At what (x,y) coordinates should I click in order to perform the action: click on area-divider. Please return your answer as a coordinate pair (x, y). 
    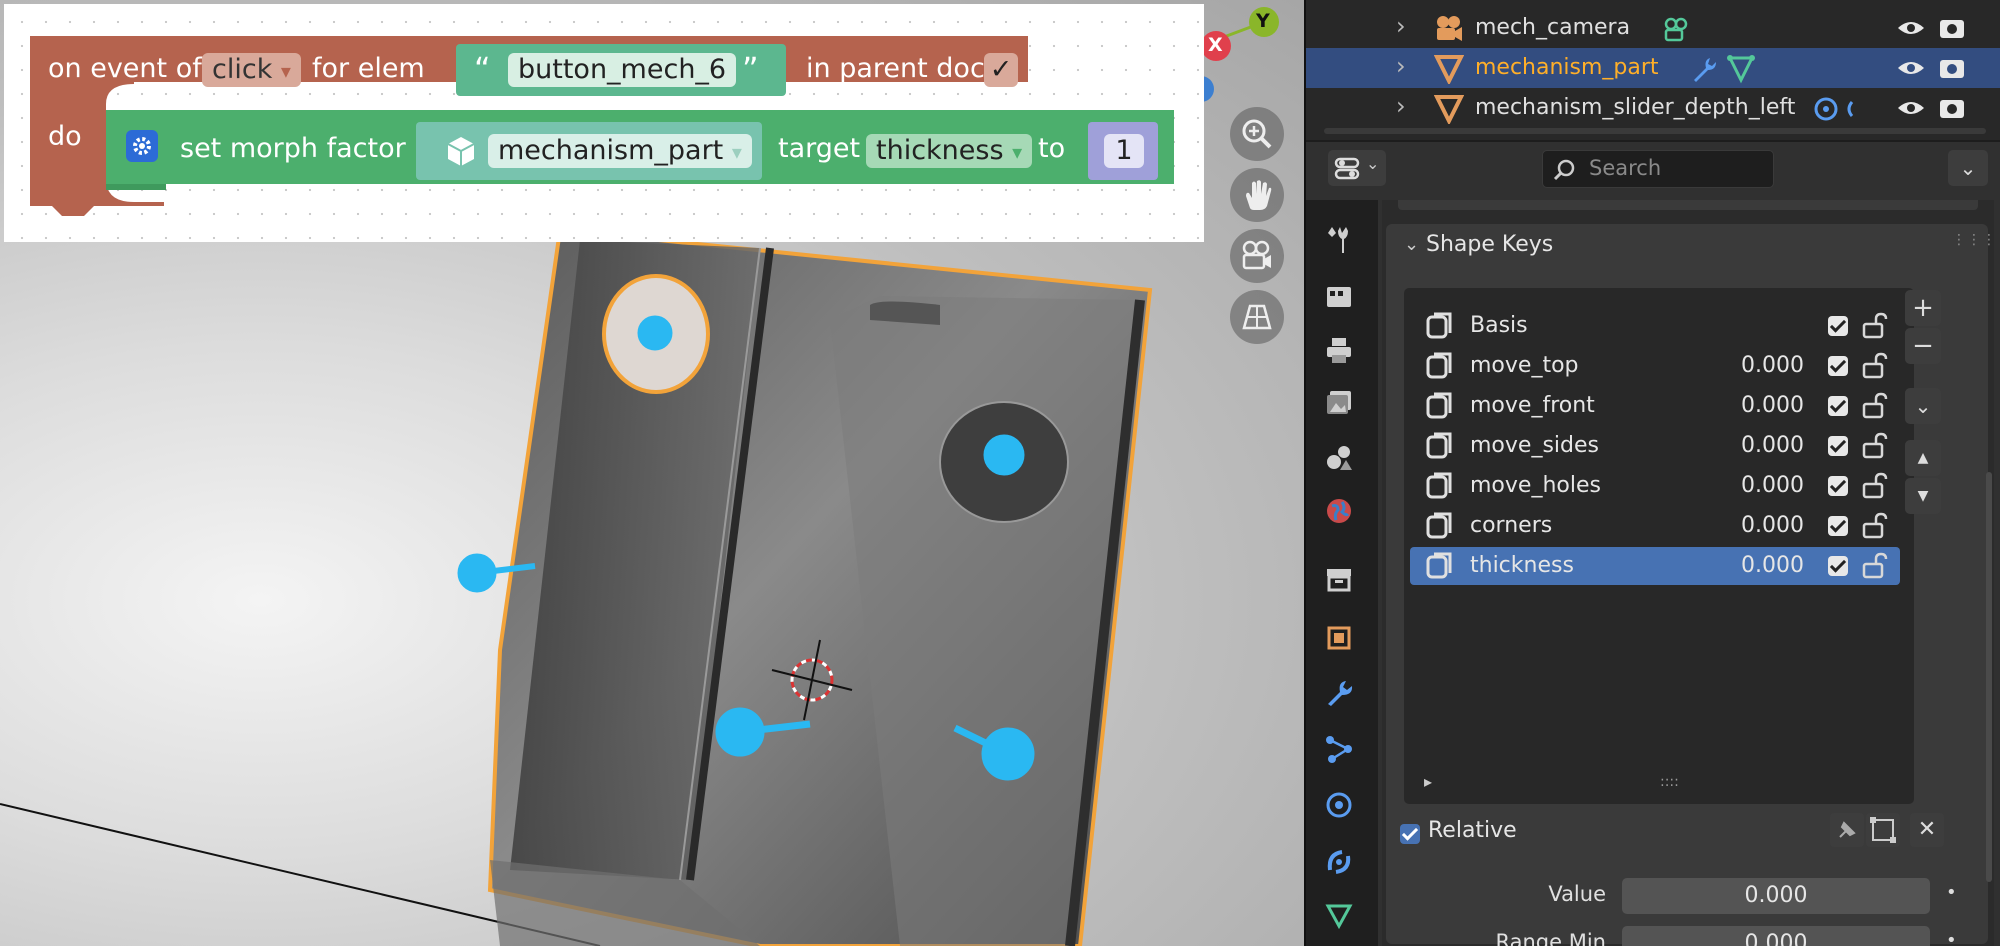
    Looking at the image, I should click on (1305, 473).